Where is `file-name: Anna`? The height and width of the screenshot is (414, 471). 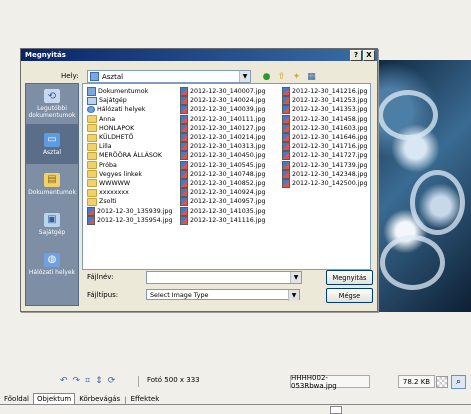 file-name: Anna is located at coordinates (107, 119).